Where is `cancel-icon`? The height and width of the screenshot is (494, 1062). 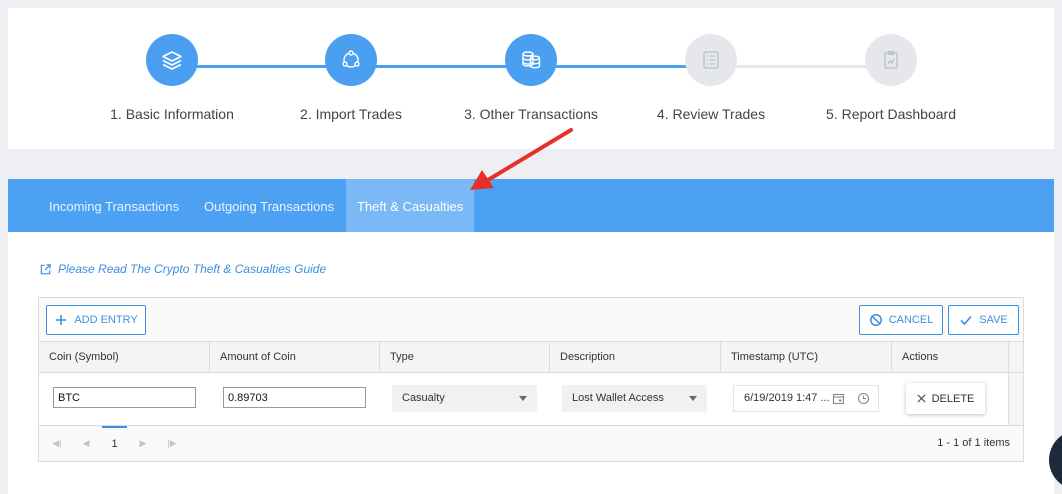 cancel-icon is located at coordinates (875, 320).